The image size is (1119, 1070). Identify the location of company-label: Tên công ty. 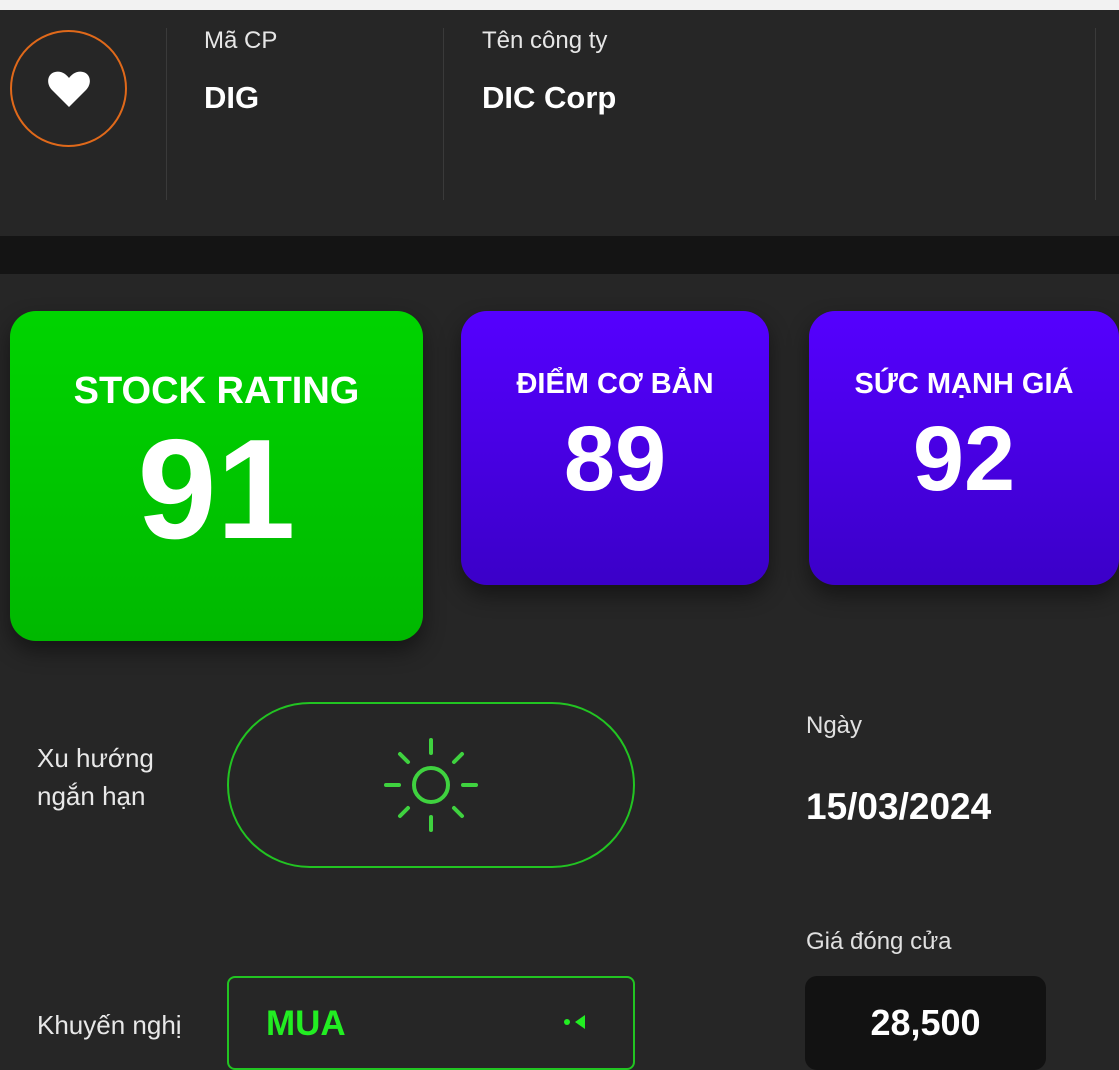
(545, 40).